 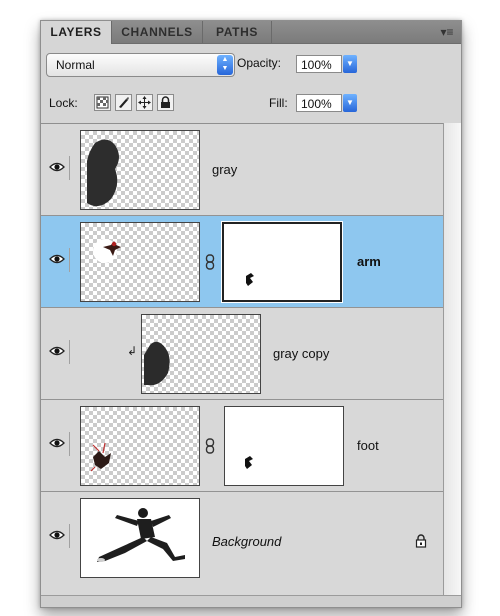 I want to click on lock-icon, so click(x=165, y=102).